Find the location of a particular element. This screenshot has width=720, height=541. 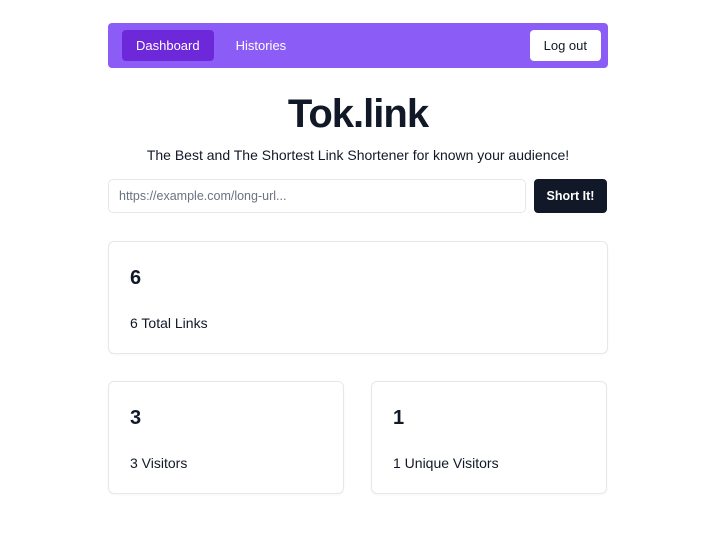

total-links-value: 6 is located at coordinates (136, 278).